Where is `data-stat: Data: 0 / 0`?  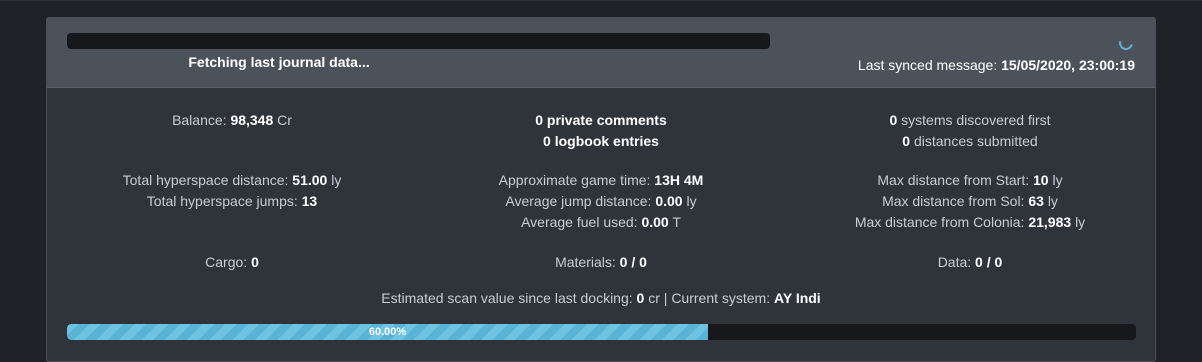 data-stat: Data: 0 / 0 is located at coordinates (970, 262).